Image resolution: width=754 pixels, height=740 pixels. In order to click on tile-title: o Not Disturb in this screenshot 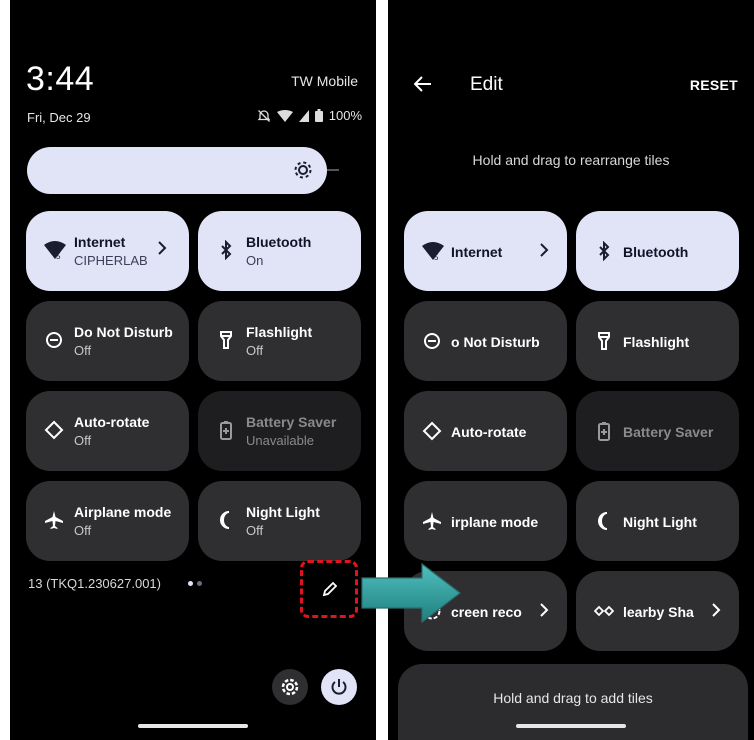, I will do `click(495, 342)`.